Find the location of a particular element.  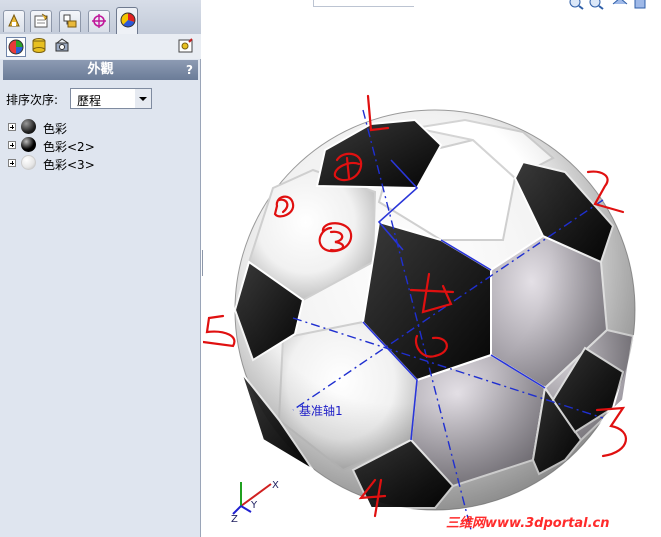

coordinate-triad-icon: X Y Z is located at coordinates (255, 501).